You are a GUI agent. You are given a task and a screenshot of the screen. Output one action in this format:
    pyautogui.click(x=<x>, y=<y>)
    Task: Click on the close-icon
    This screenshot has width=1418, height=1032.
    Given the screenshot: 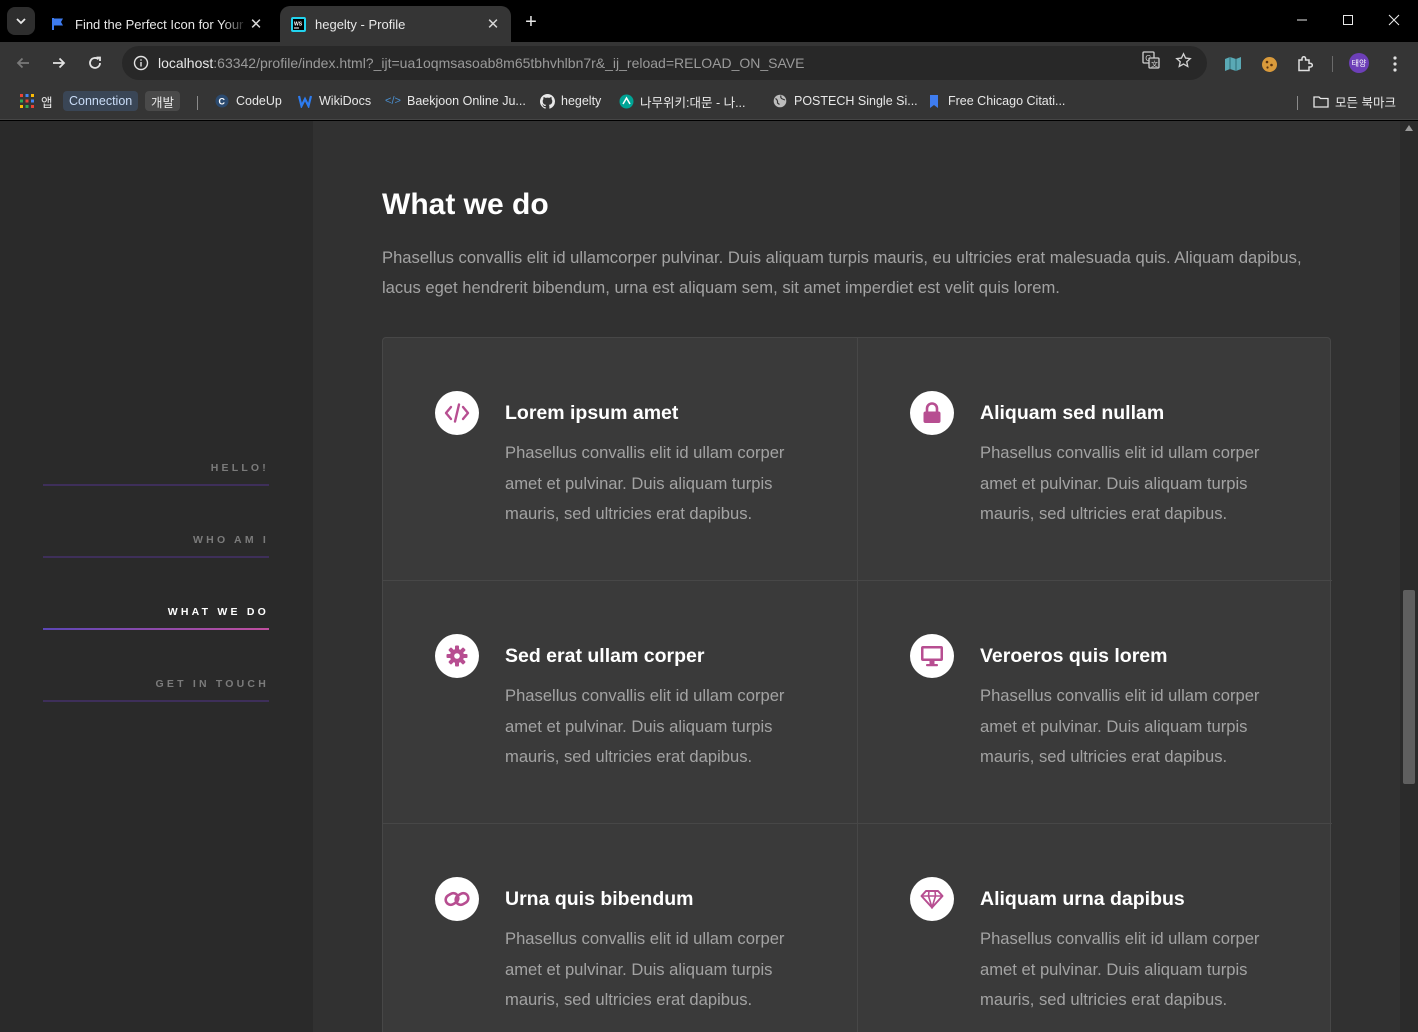 What is the action you would take?
    pyautogui.click(x=1394, y=20)
    